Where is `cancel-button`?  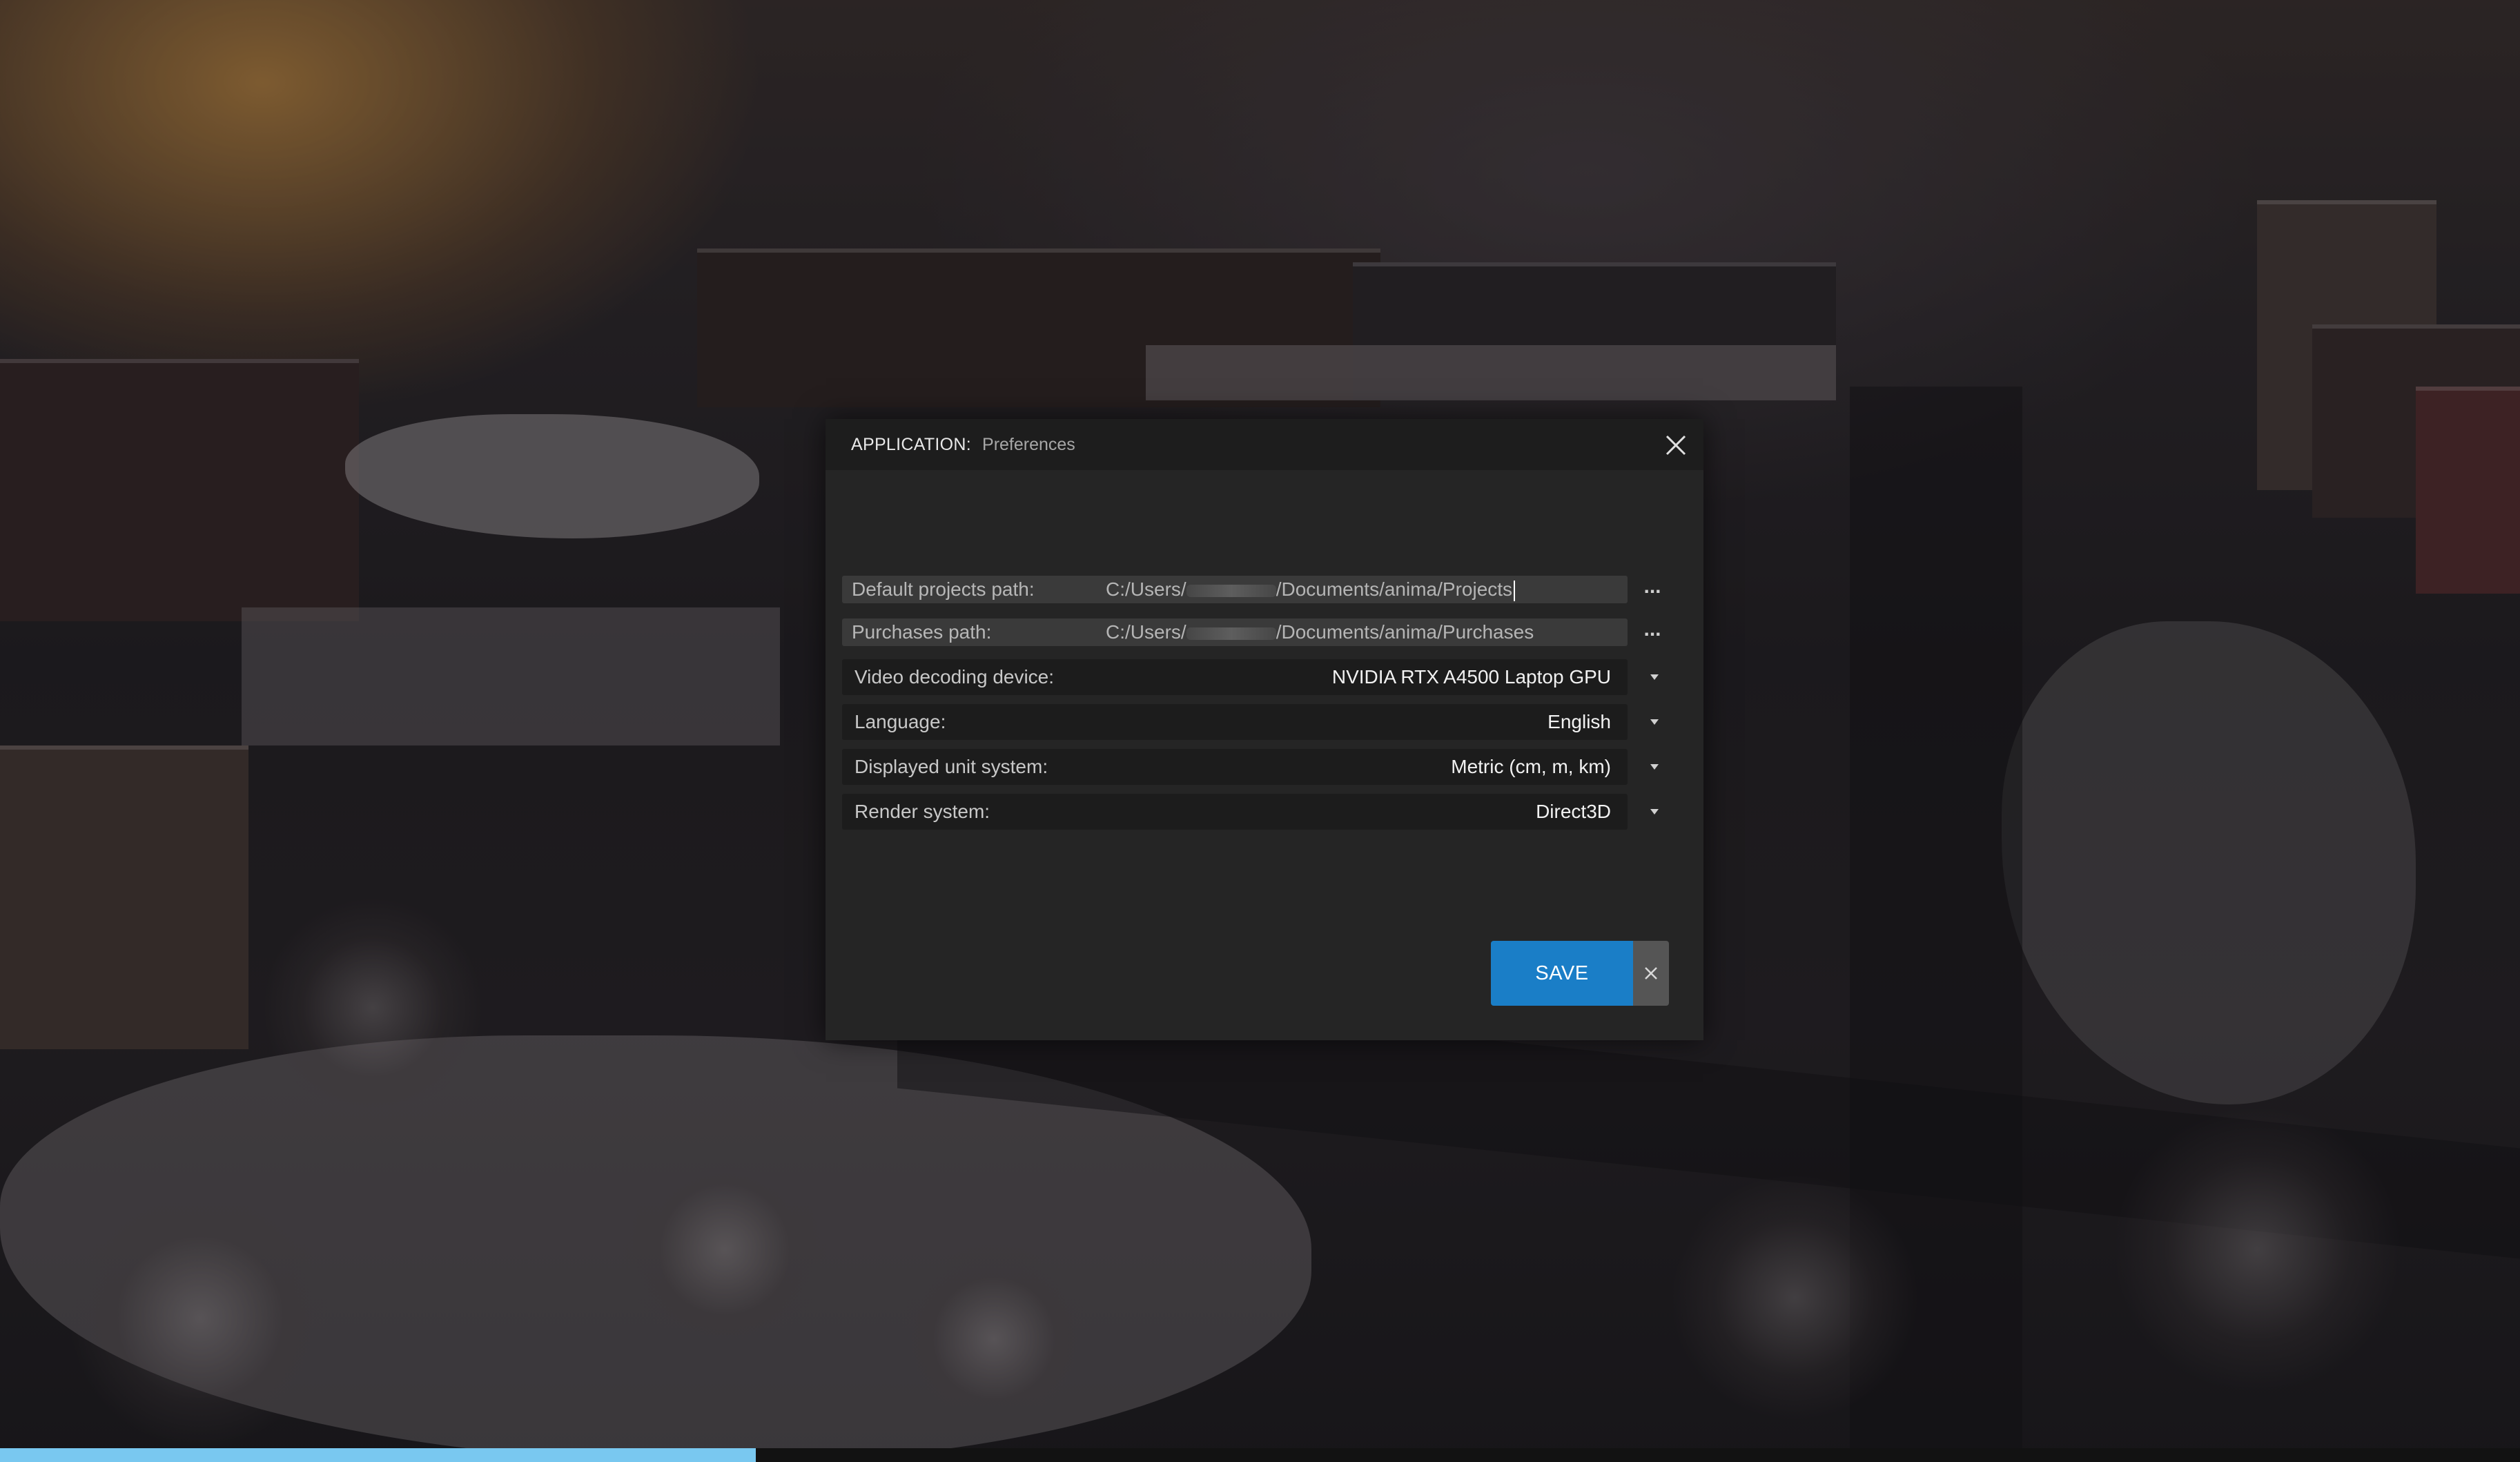
cancel-button is located at coordinates (1651, 973).